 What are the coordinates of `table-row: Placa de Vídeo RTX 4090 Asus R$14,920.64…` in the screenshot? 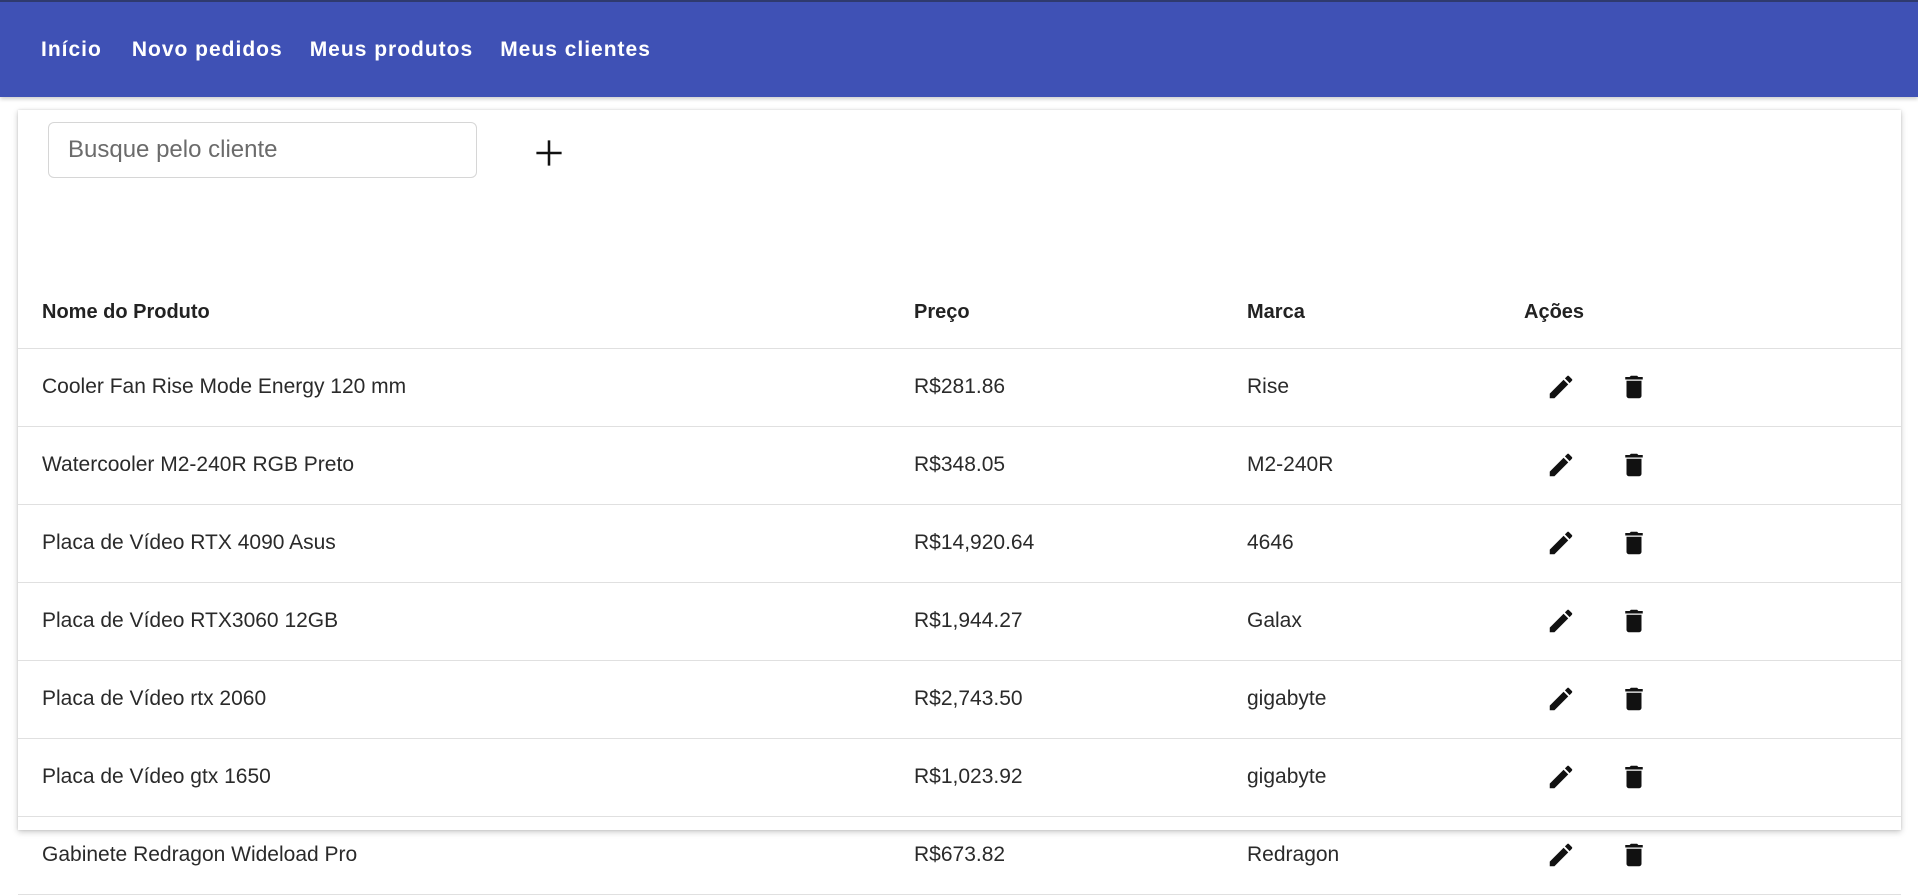 It's located at (959, 543).